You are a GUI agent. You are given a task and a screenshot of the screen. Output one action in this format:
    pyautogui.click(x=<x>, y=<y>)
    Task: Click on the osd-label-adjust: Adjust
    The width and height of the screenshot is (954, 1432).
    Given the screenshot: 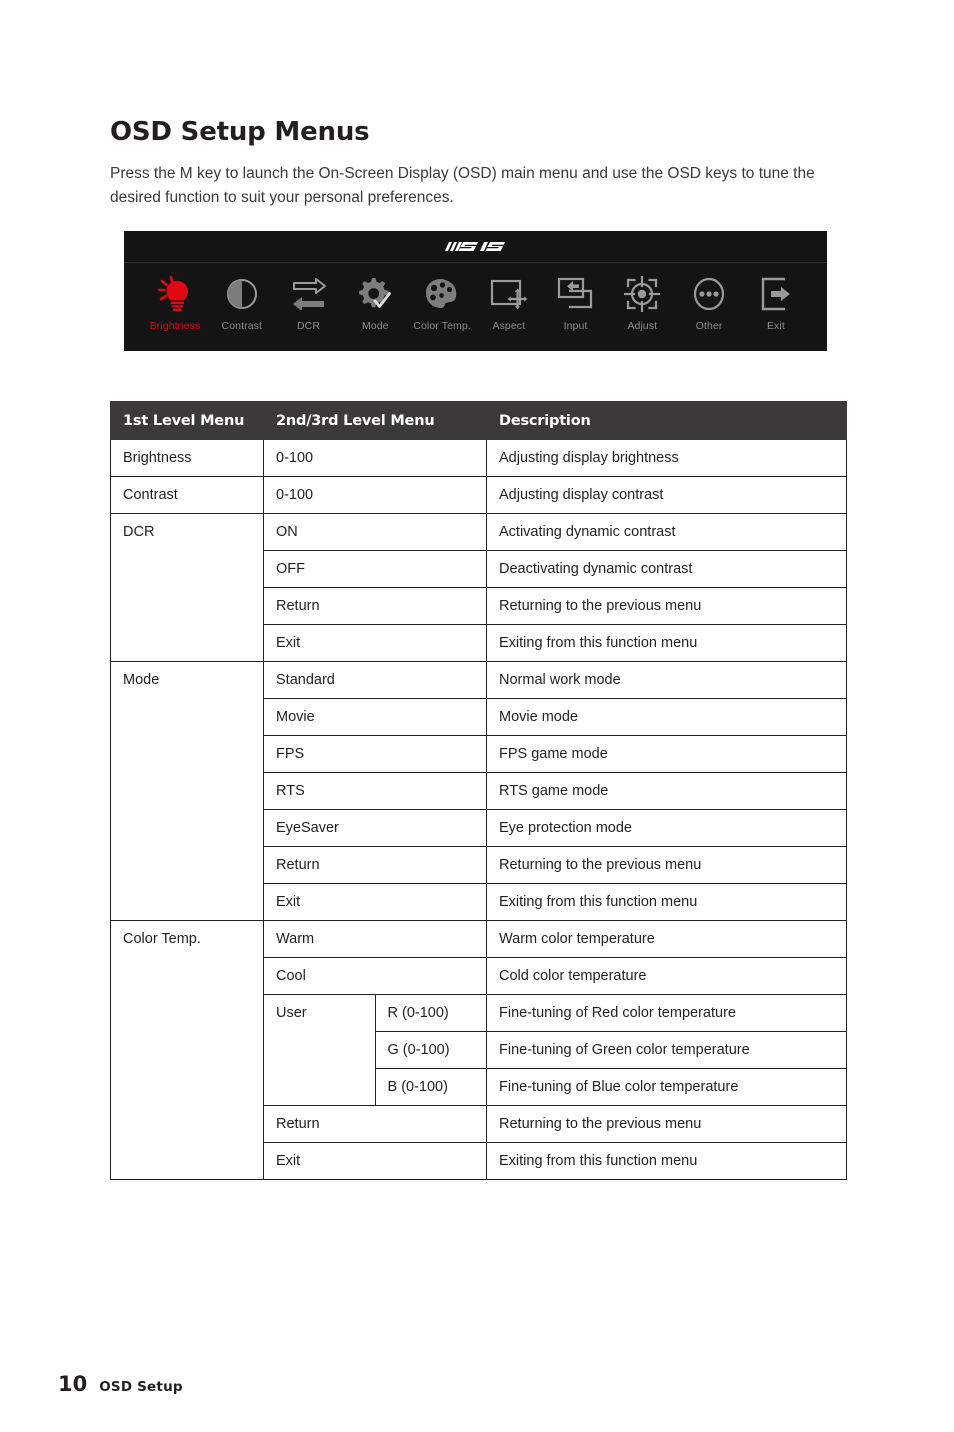 What is the action you would take?
    pyautogui.click(x=642, y=326)
    